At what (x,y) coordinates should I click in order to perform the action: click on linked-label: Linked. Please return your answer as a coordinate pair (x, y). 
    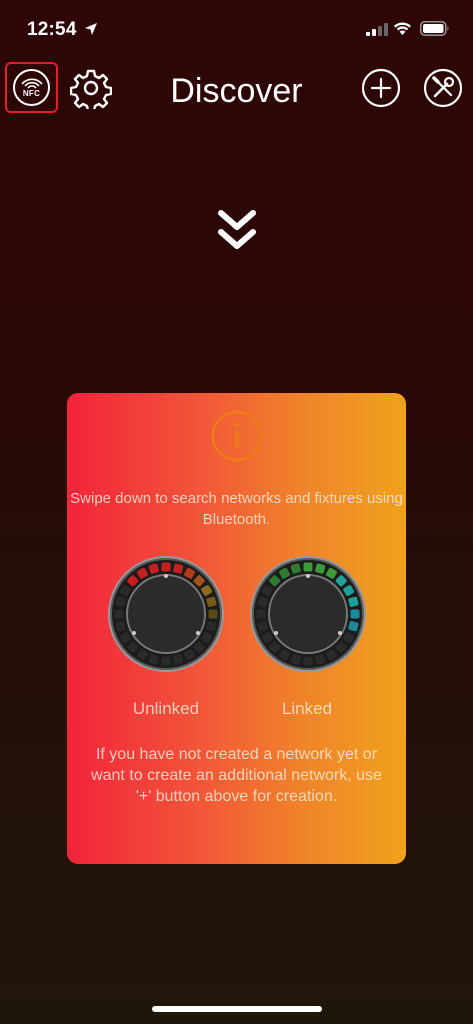
    Looking at the image, I should click on (307, 708).